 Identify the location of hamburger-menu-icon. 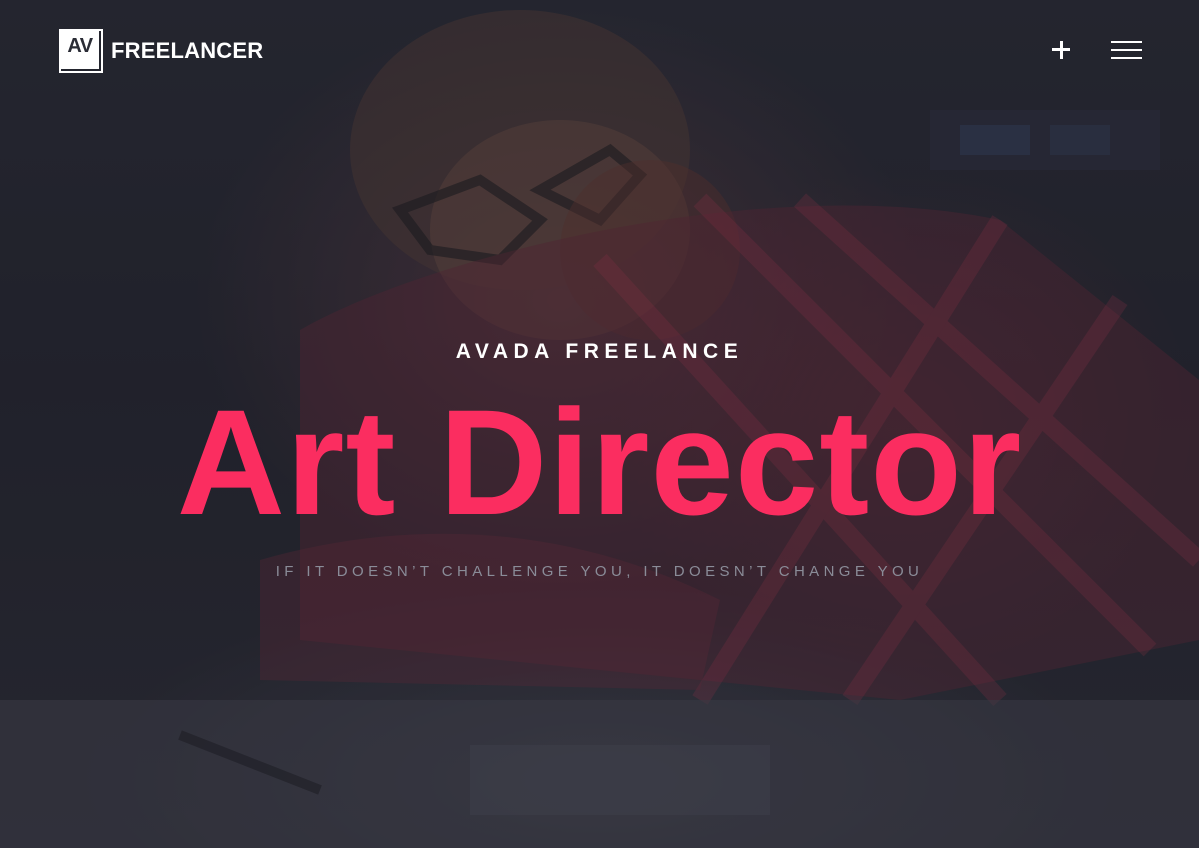
(1127, 50).